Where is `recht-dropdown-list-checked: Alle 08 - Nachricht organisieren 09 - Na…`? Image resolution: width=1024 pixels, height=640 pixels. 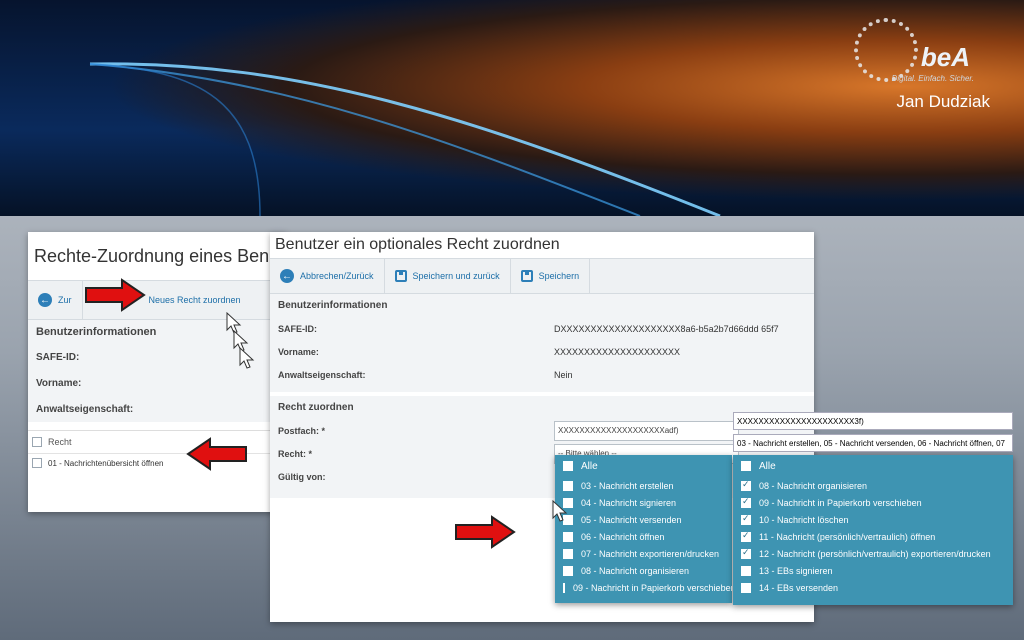 recht-dropdown-list-checked: Alle 08 - Nachricht organisieren 09 - Na… is located at coordinates (873, 530).